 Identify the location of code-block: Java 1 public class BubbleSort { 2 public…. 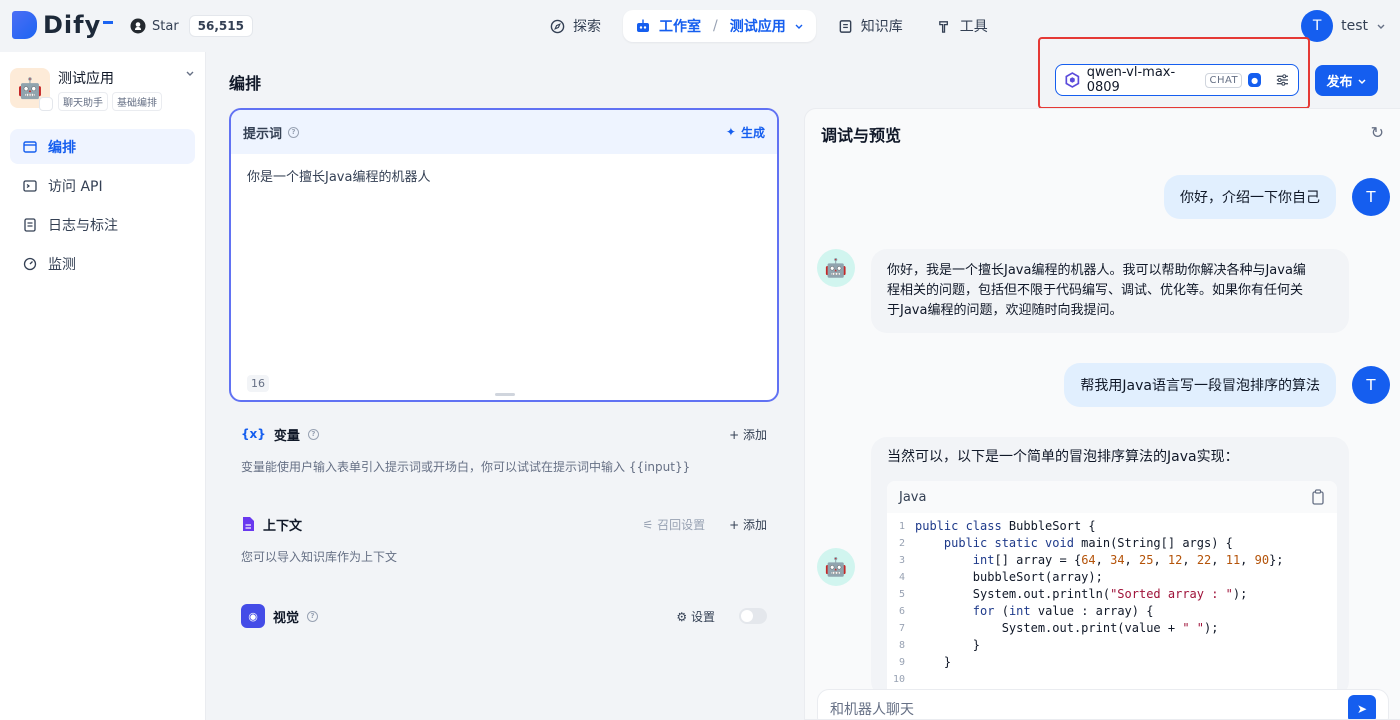
(1112, 591).